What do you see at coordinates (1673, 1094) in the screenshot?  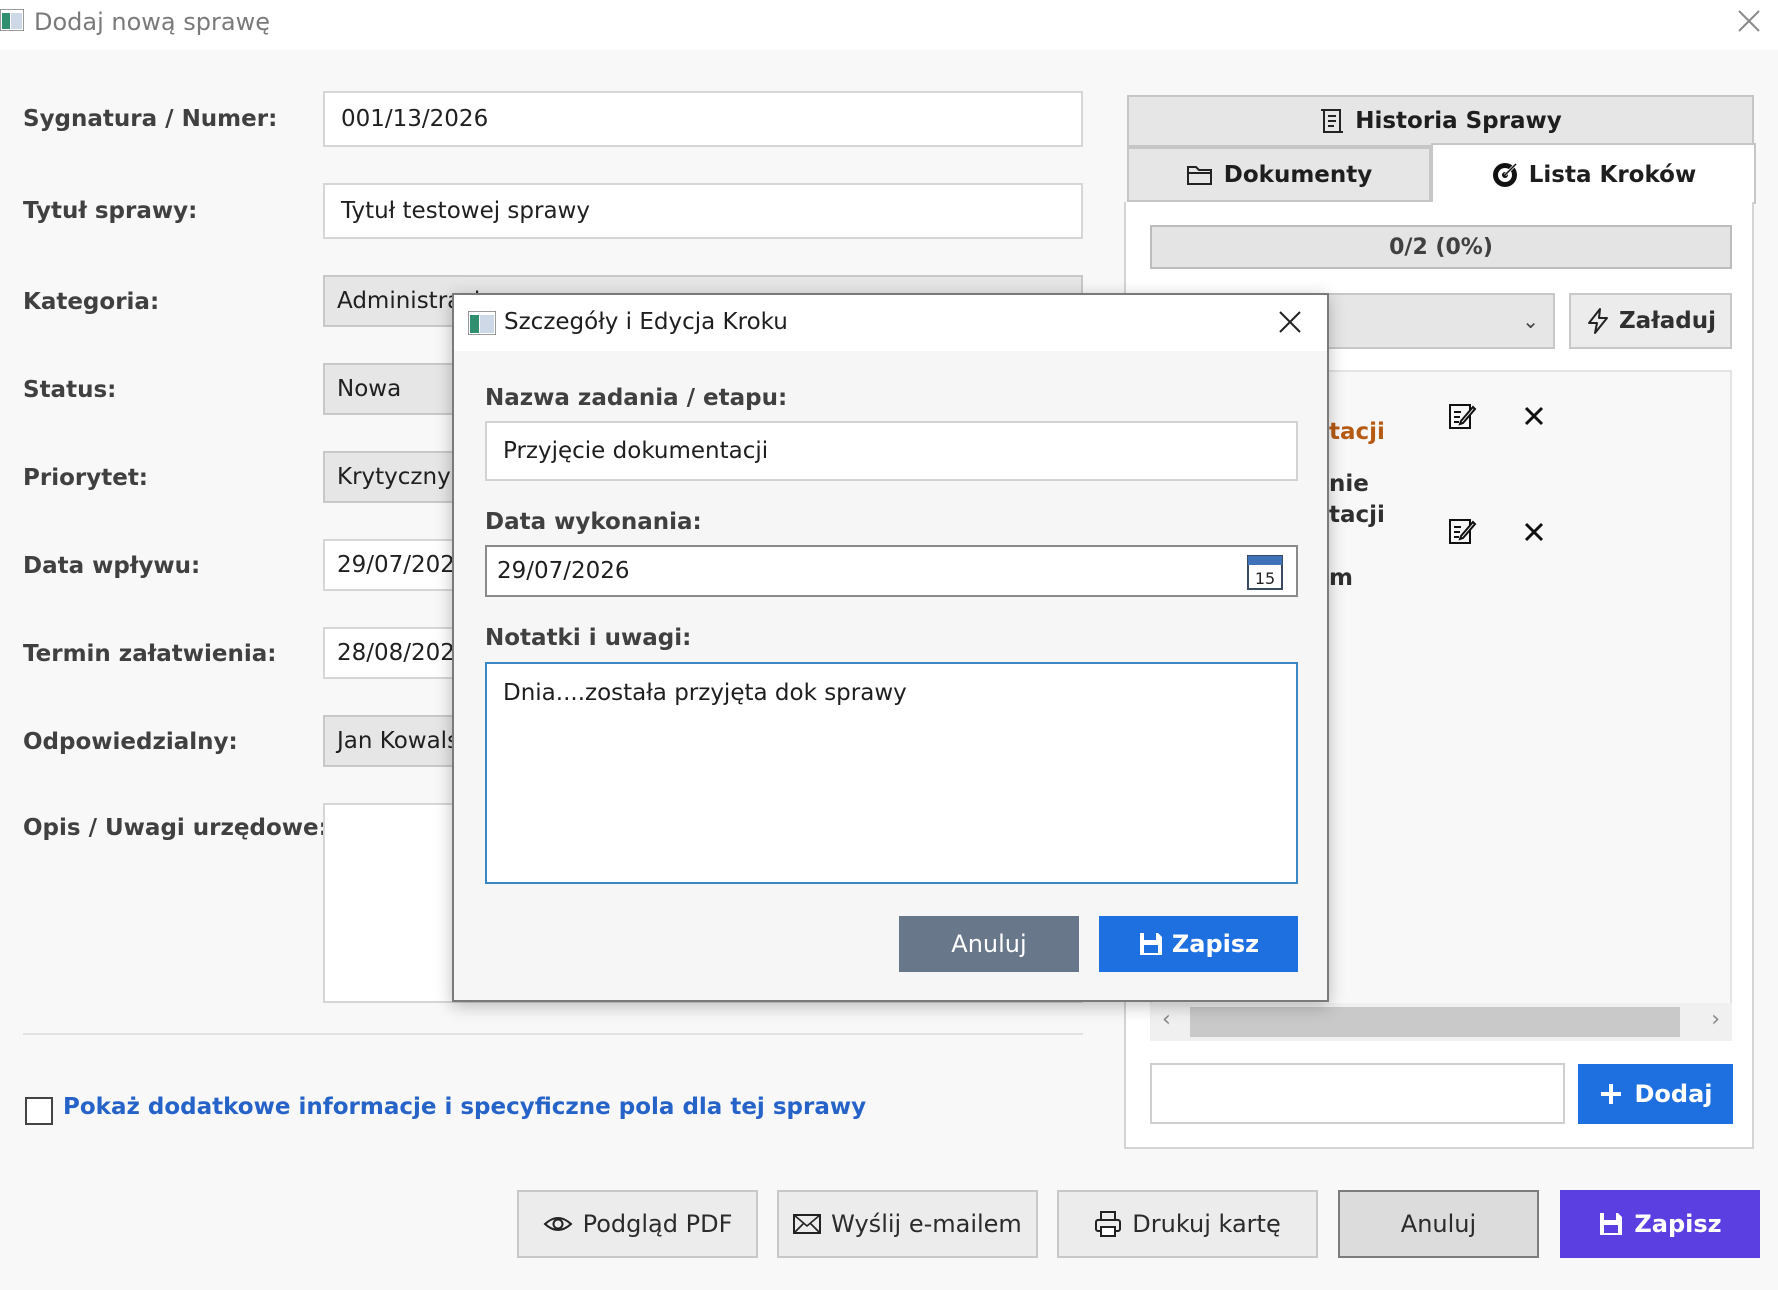 I see `add-step-label: Dodaj` at bounding box center [1673, 1094].